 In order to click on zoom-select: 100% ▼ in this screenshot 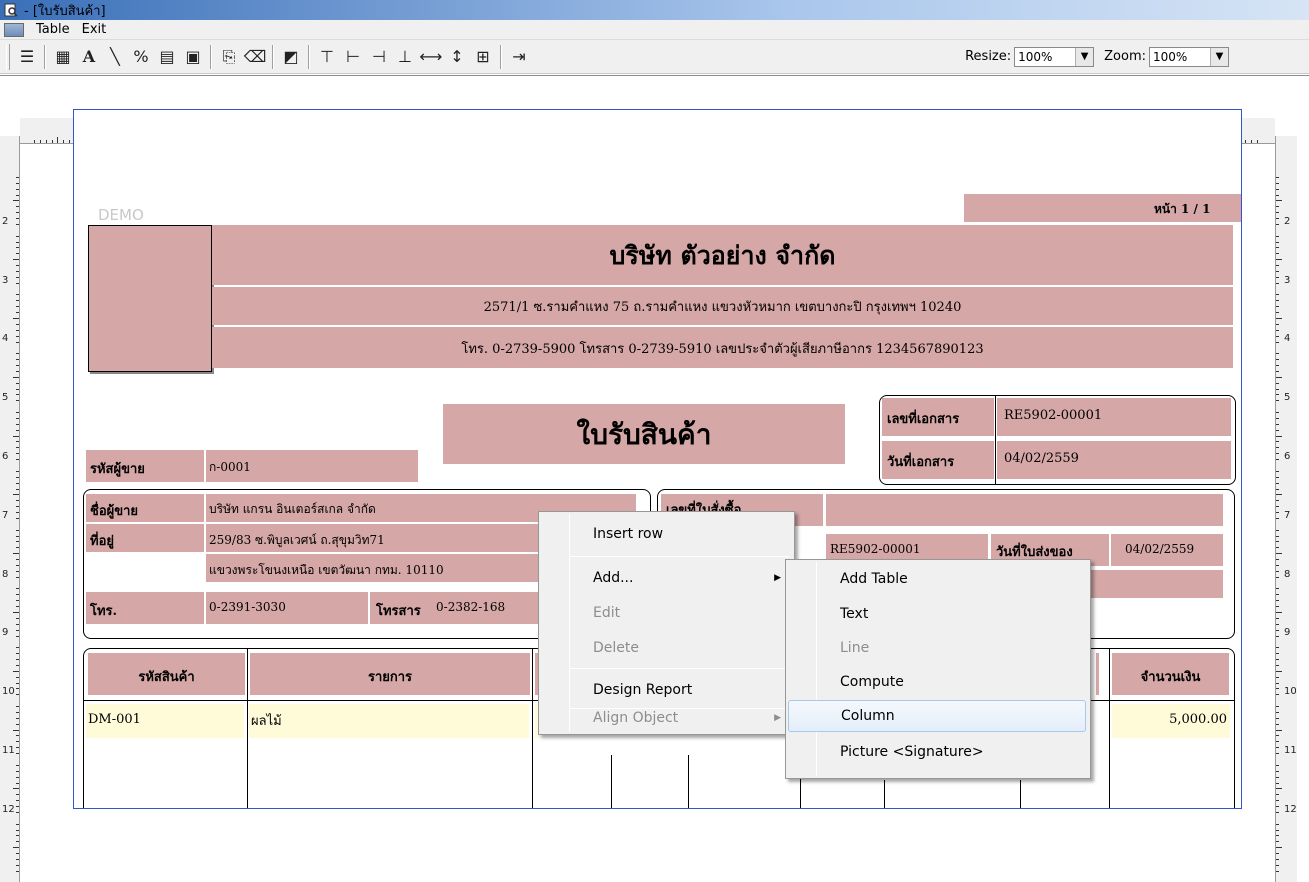, I will do `click(1189, 56)`.